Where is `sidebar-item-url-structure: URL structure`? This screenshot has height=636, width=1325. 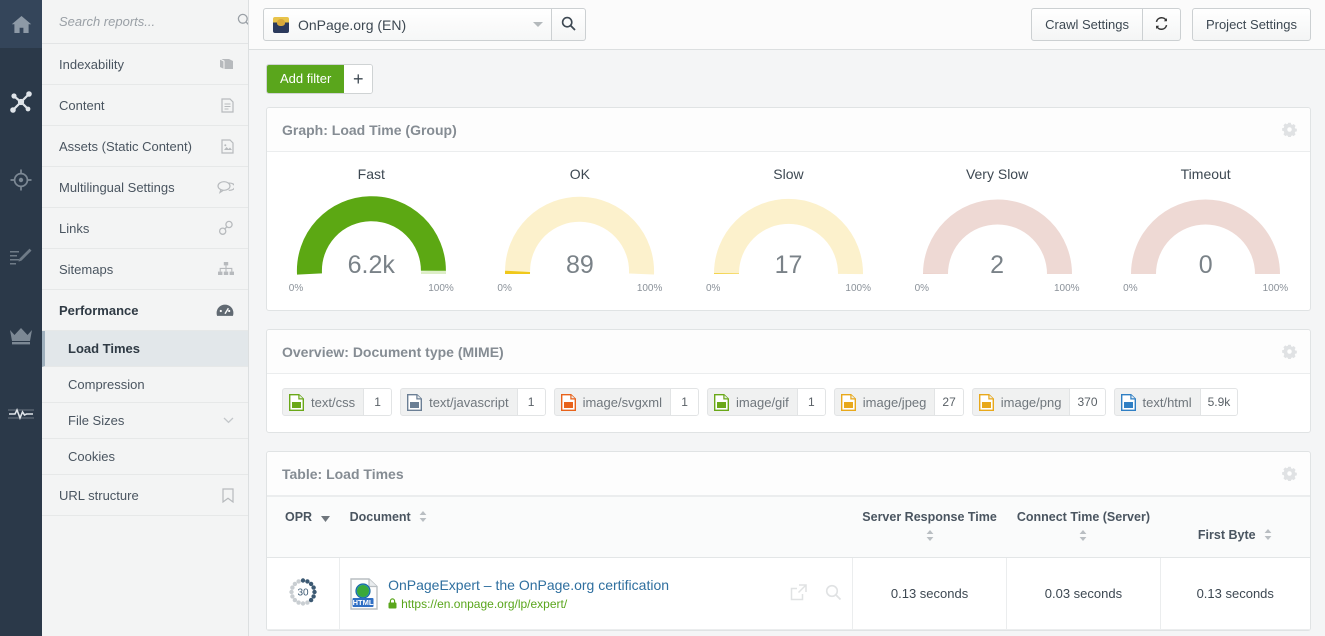 sidebar-item-url-structure: URL structure is located at coordinates (145, 495).